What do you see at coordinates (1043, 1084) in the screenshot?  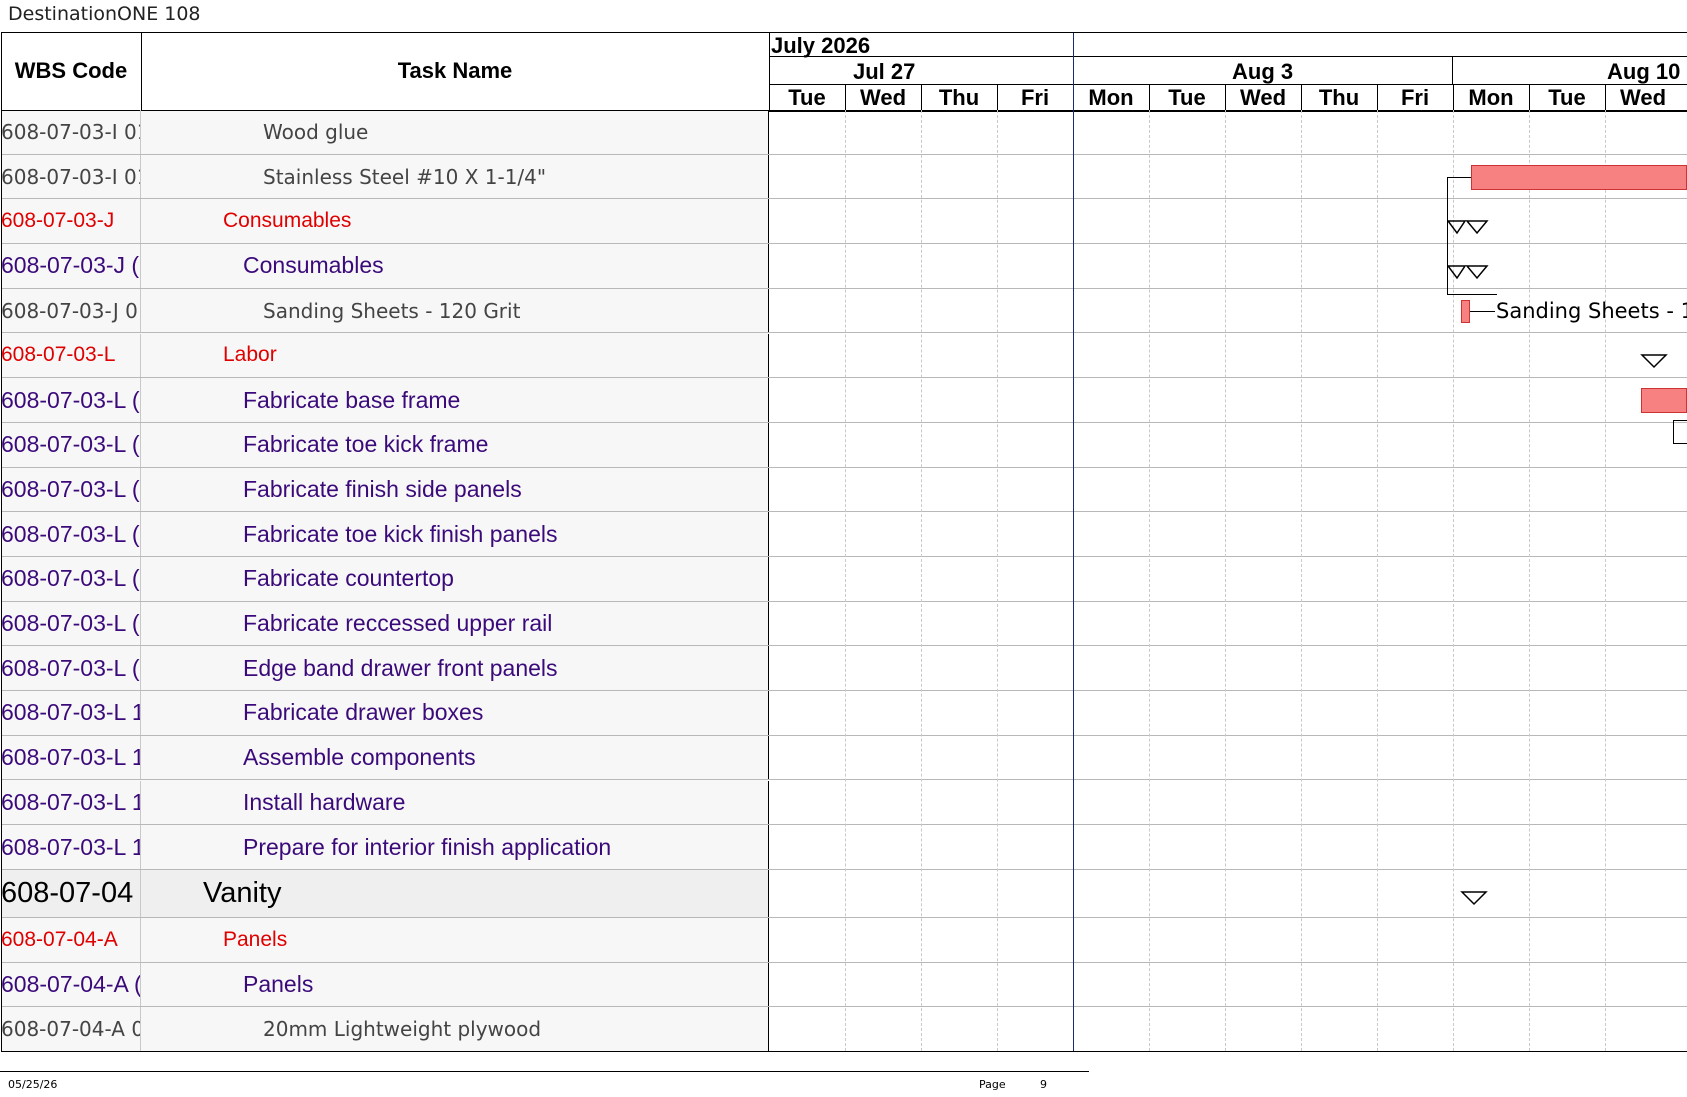 I see `footer-page-number: 9` at bounding box center [1043, 1084].